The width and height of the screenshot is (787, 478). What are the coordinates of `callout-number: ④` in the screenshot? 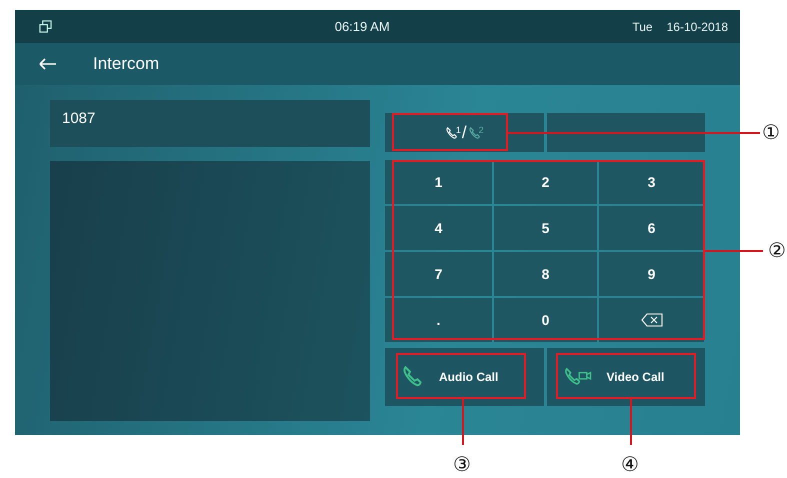 It's located at (630, 464).